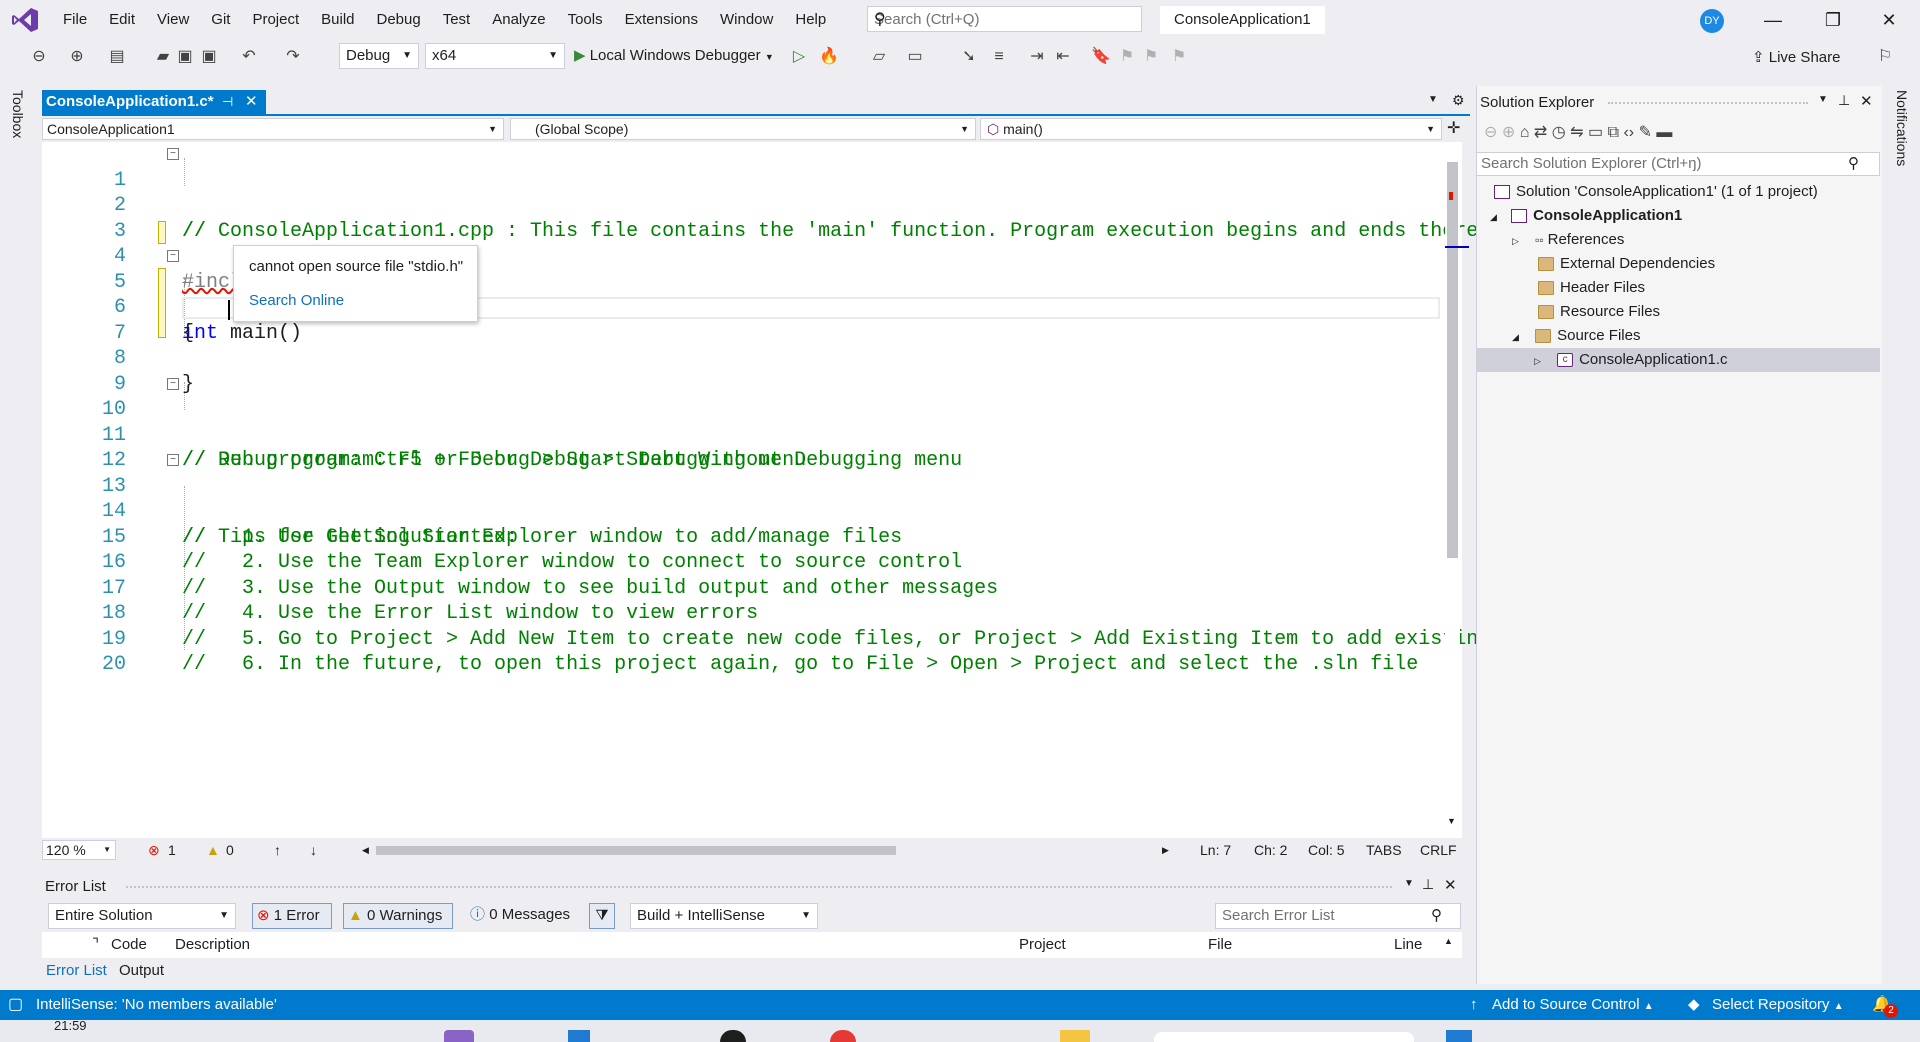 This screenshot has height=1042, width=1920. Describe the element at coordinates (173, 20) in the screenshot. I see `menu-view: View` at that location.